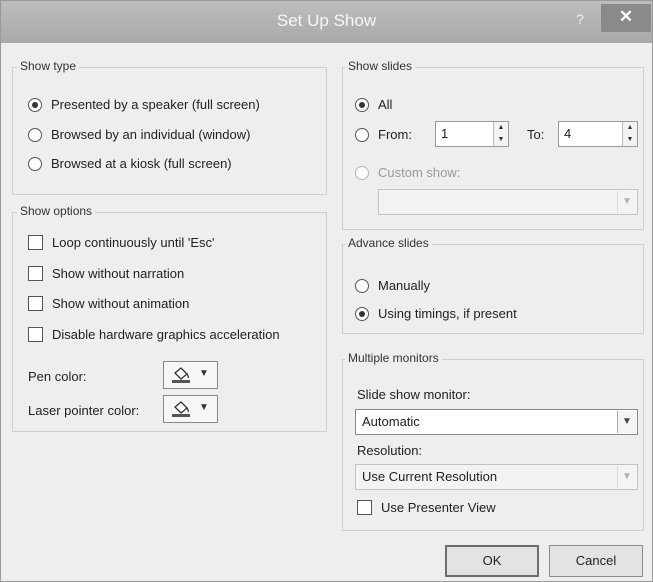  Describe the element at coordinates (133, 242) in the screenshot. I see `checkbox-label: Loop continuously until 'Esc'` at that location.